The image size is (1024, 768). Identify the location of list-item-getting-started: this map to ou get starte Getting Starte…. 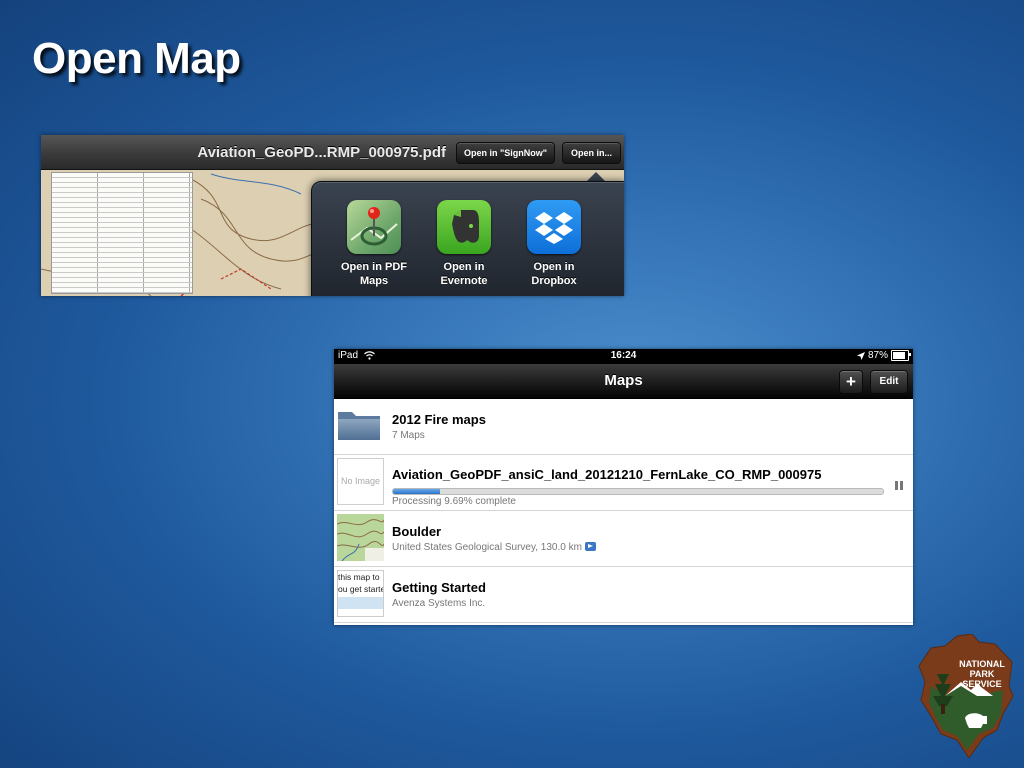
(623, 595).